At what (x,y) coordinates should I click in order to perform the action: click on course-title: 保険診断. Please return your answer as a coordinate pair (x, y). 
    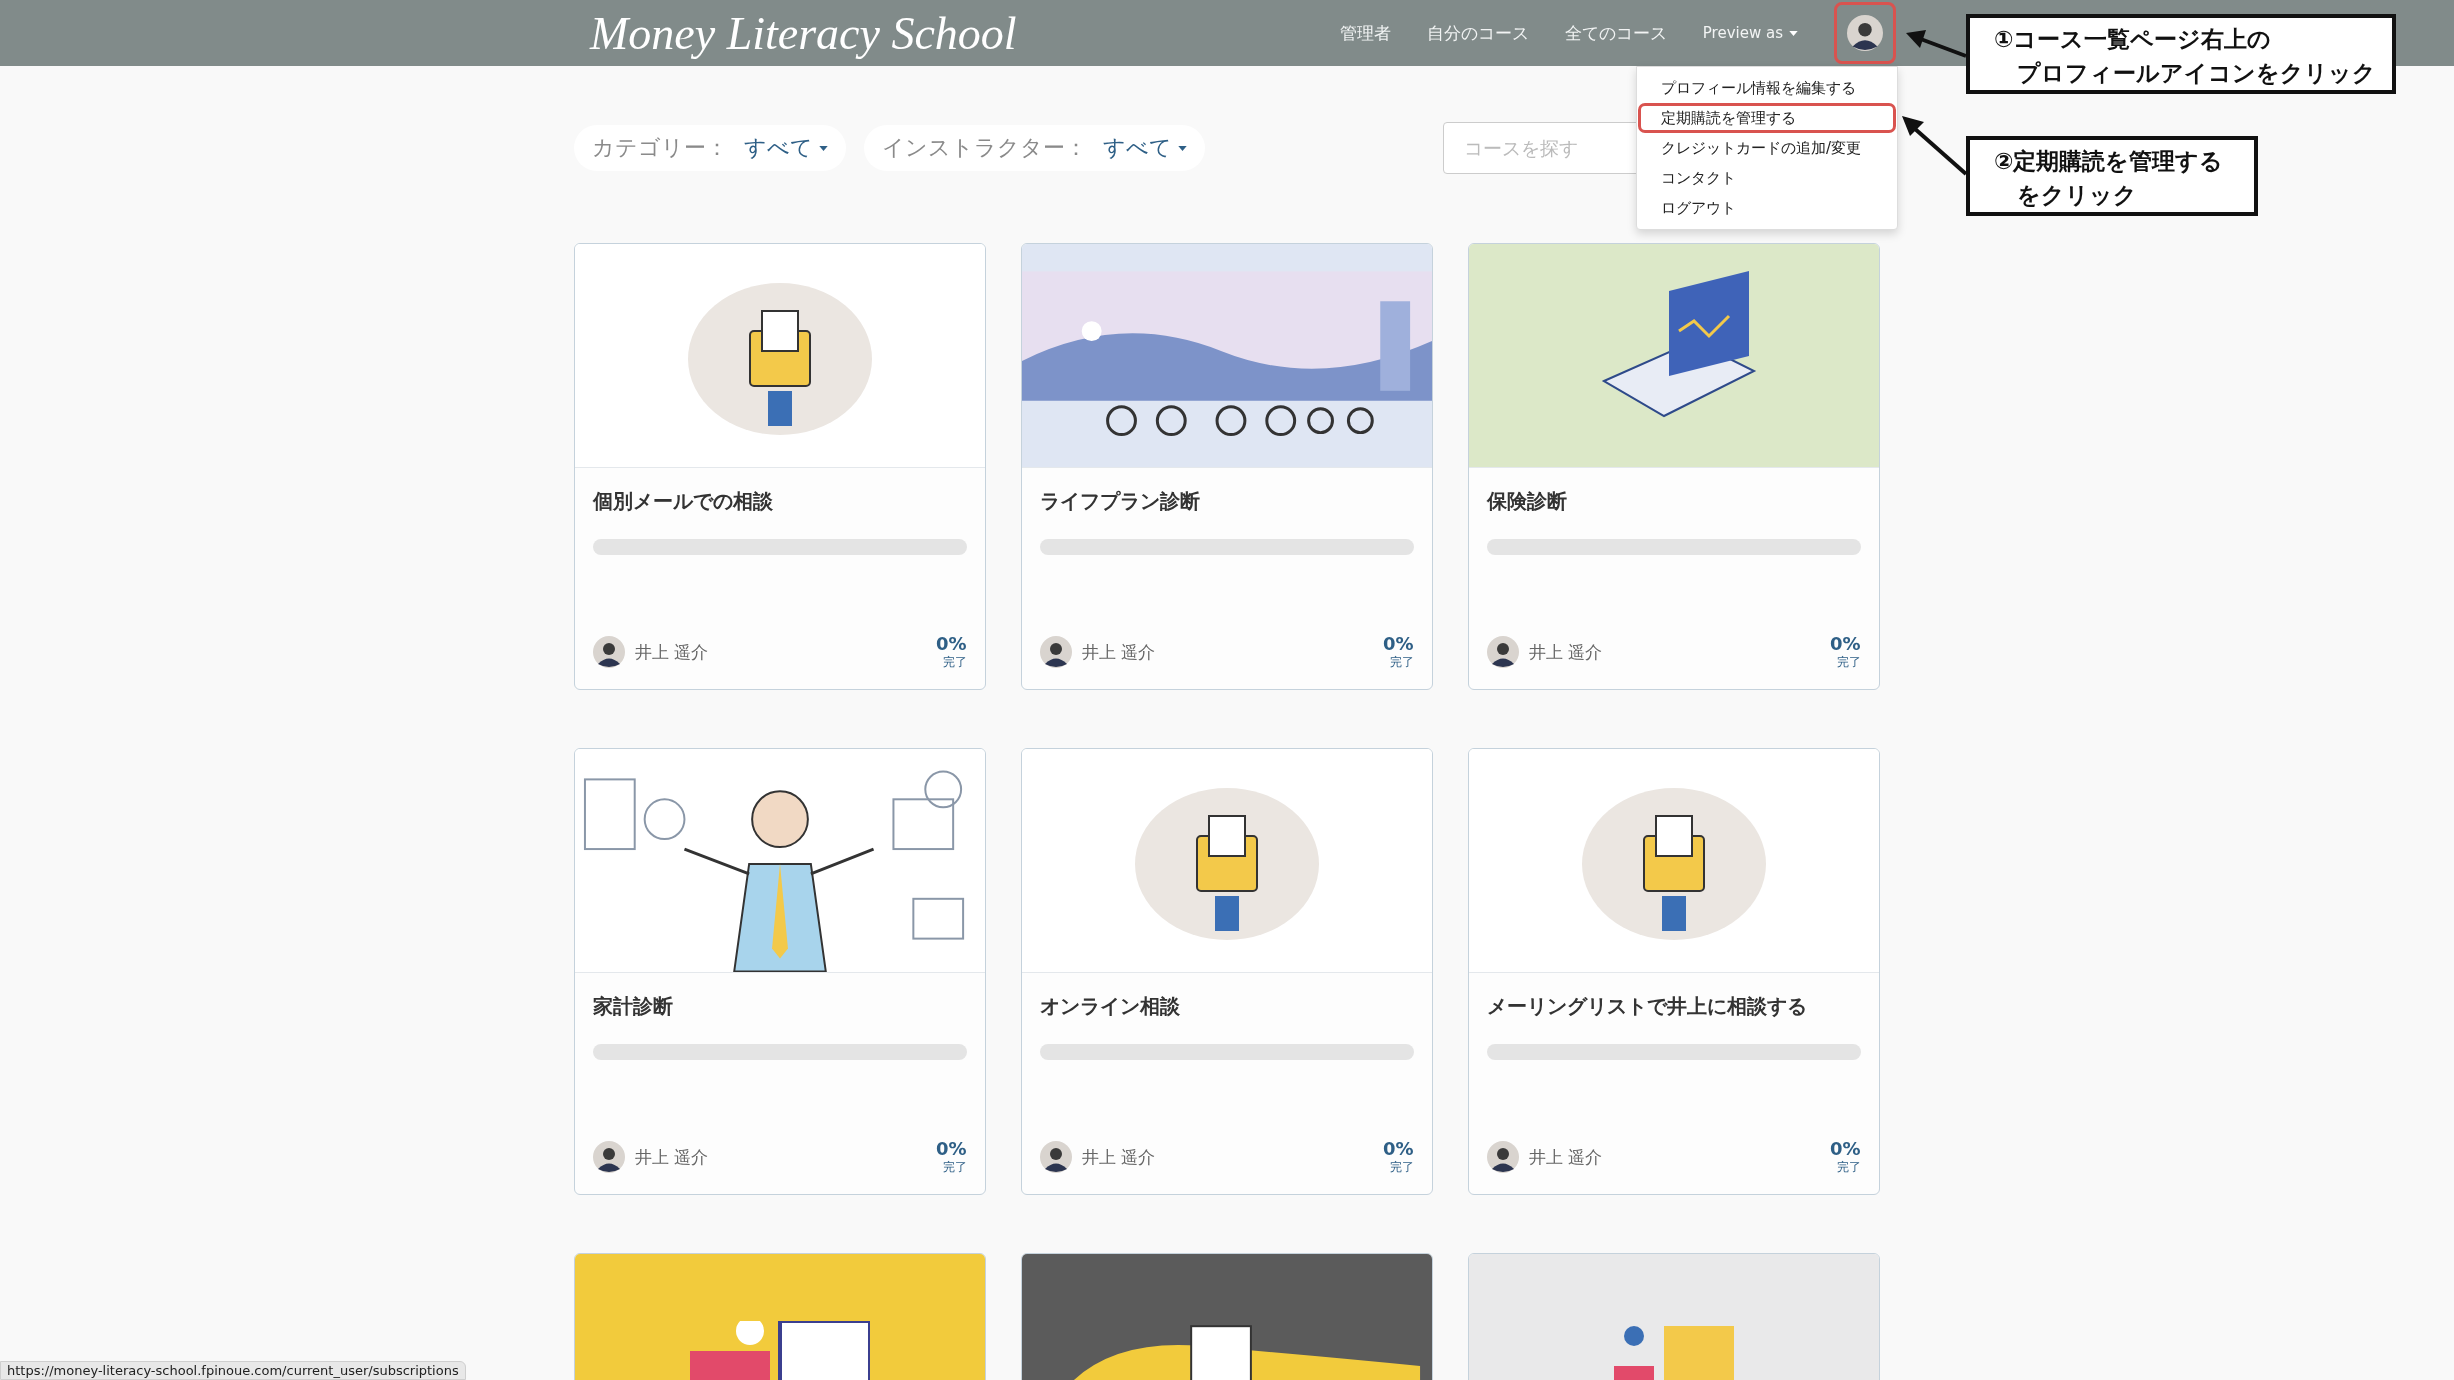
    Looking at the image, I should click on (1527, 501).